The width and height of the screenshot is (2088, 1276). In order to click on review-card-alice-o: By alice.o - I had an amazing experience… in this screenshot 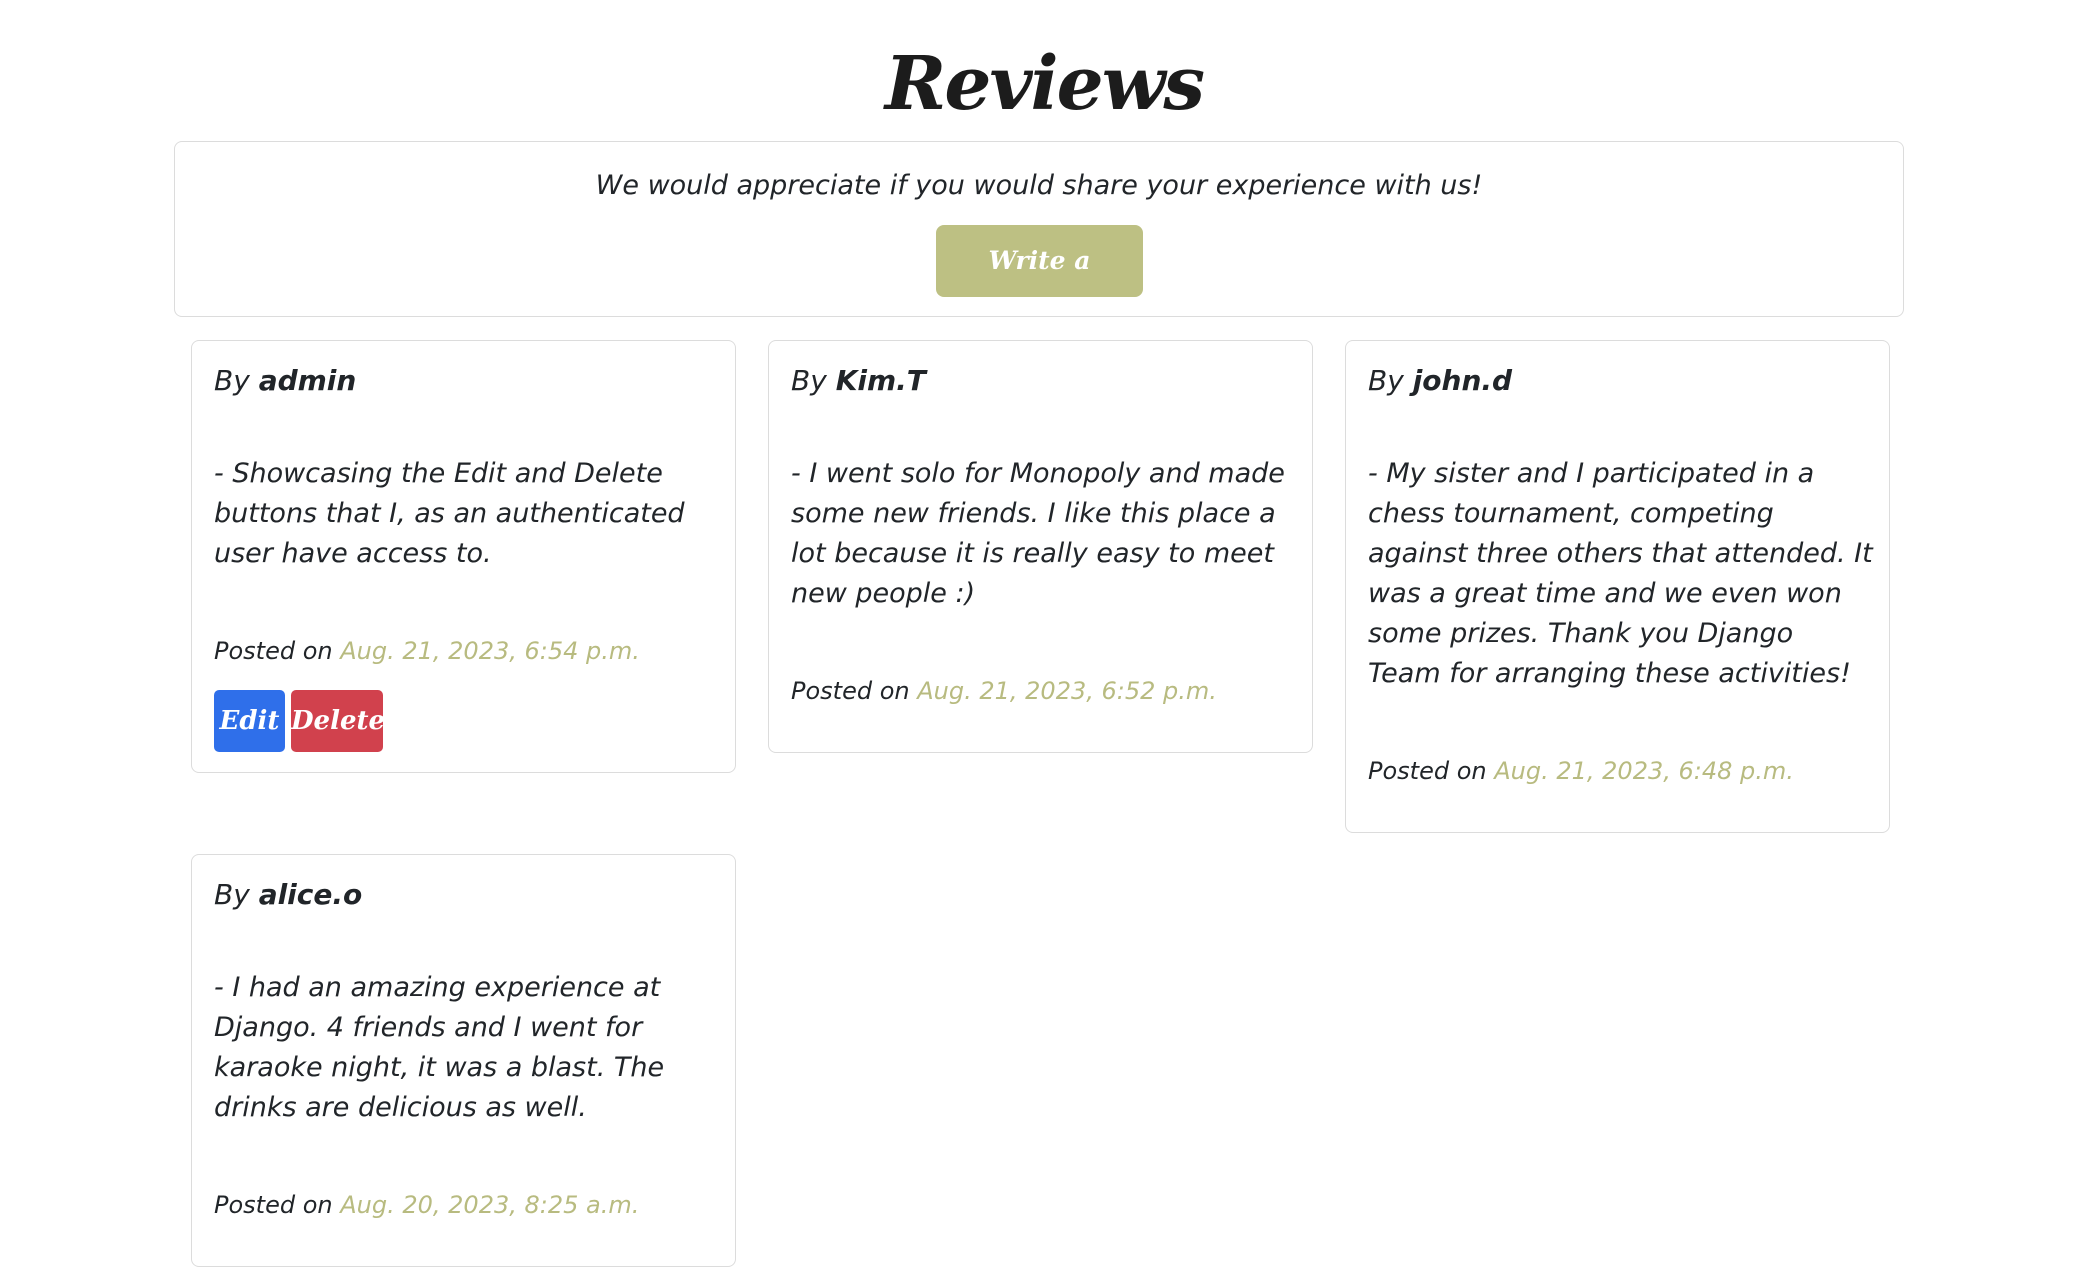, I will do `click(463, 1060)`.